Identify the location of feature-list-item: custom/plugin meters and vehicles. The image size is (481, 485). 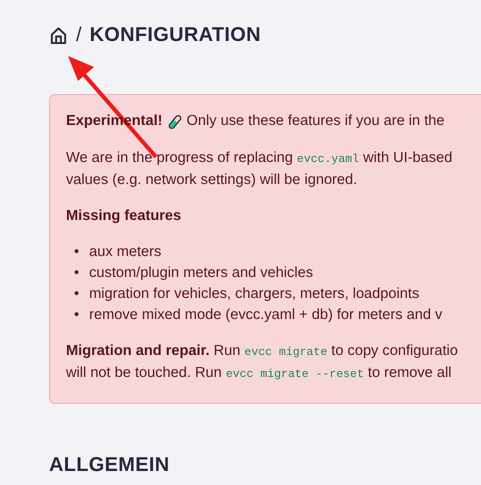
(201, 273).